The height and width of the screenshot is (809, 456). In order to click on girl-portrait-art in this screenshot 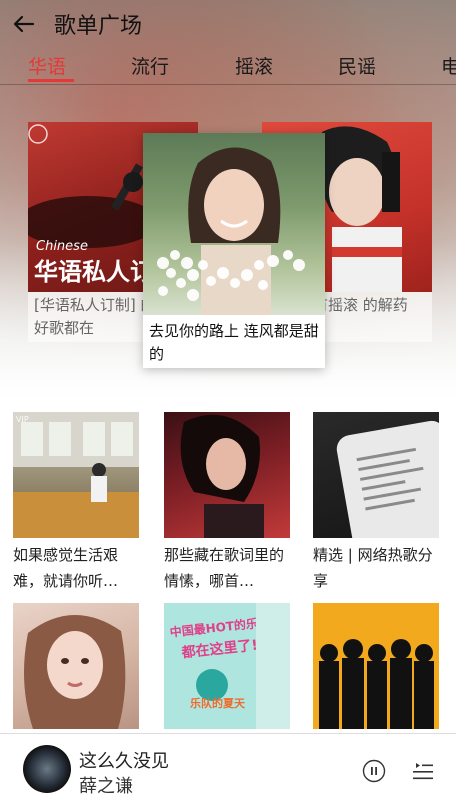, I will do `click(75, 671)`.